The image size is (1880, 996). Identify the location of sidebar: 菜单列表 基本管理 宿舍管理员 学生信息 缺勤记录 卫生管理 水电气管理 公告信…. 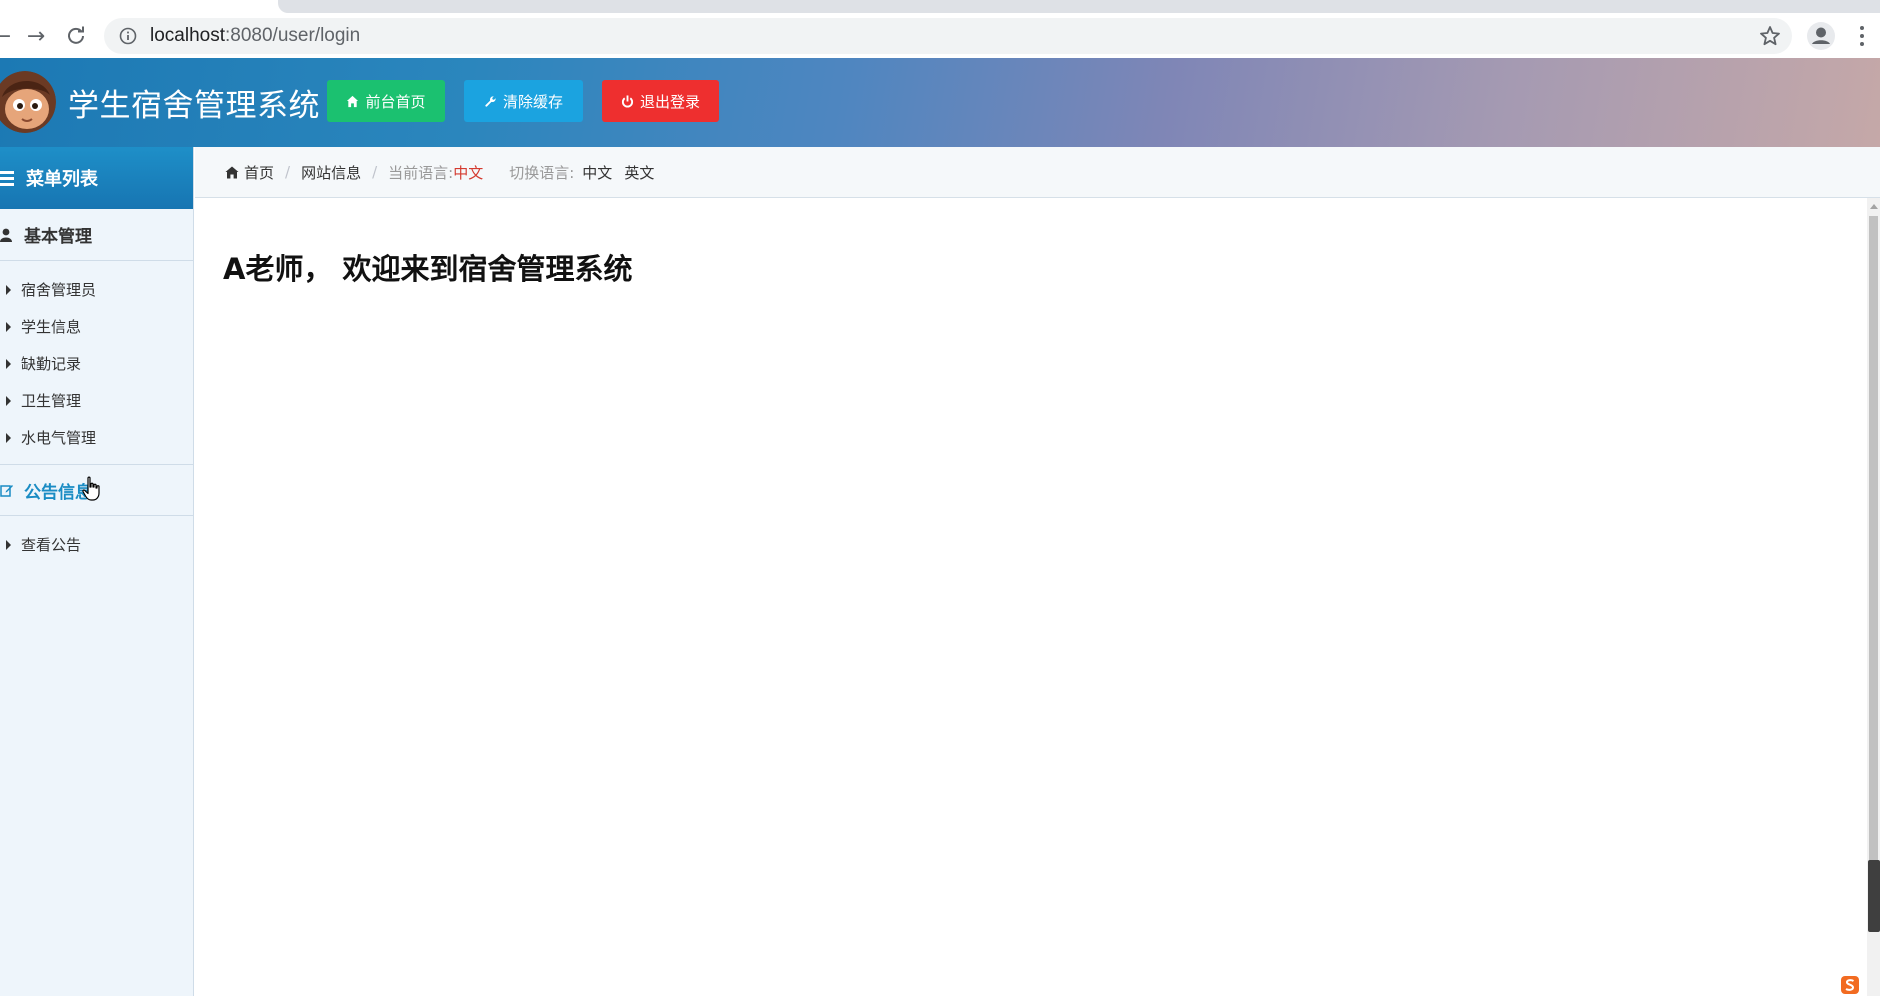
(97, 571).